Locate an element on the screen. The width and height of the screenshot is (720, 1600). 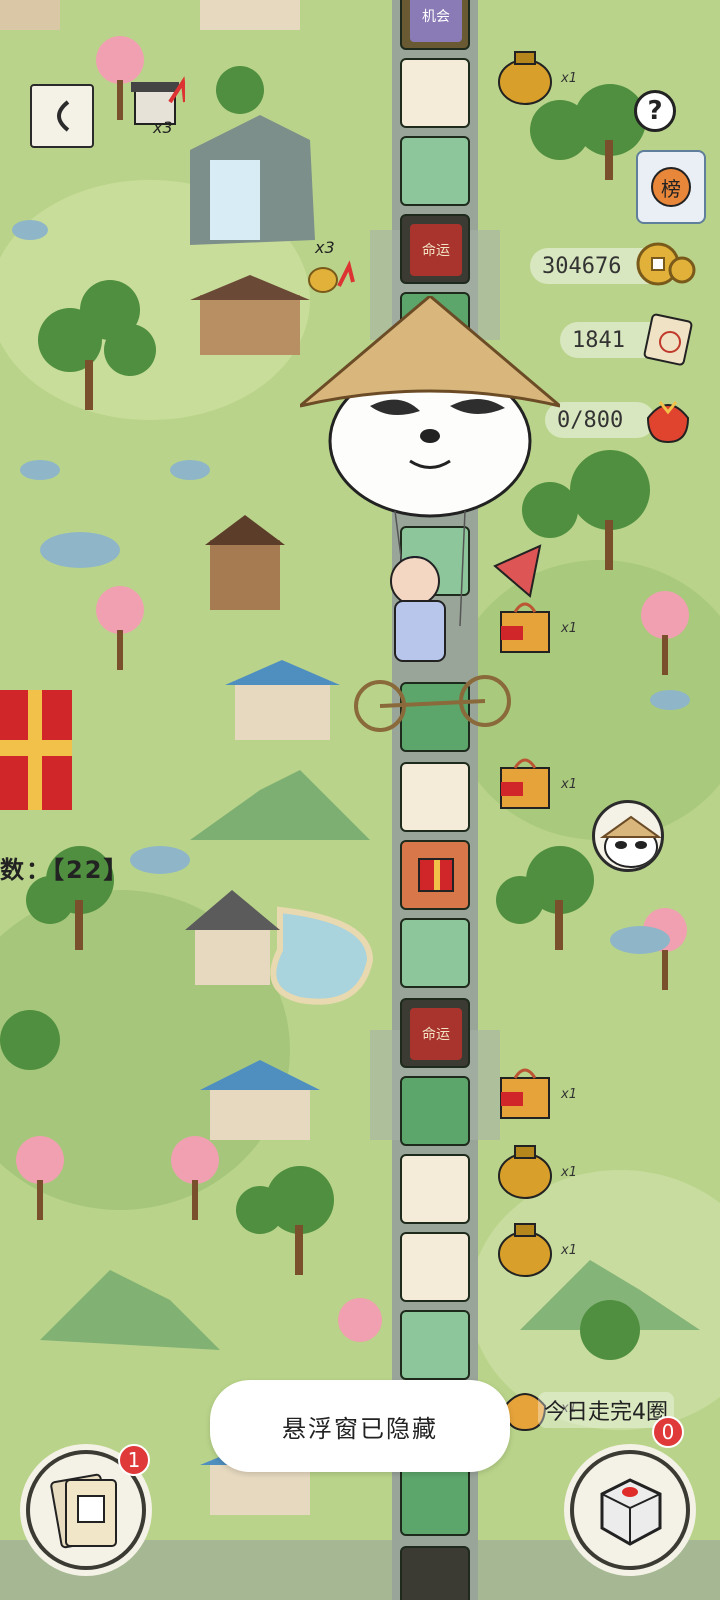
tile-label: 机会 is located at coordinates (436, 21).